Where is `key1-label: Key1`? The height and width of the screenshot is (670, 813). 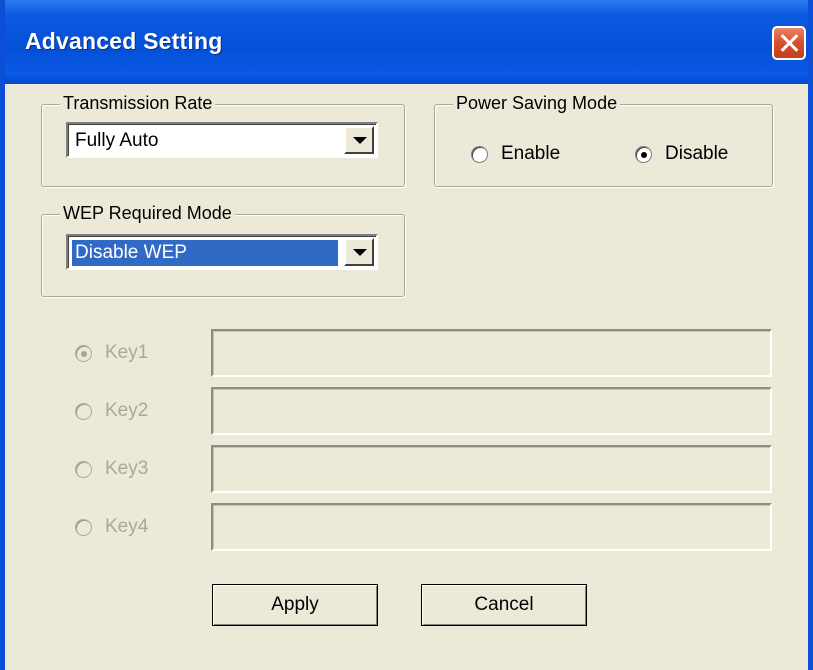 key1-label: Key1 is located at coordinates (127, 352).